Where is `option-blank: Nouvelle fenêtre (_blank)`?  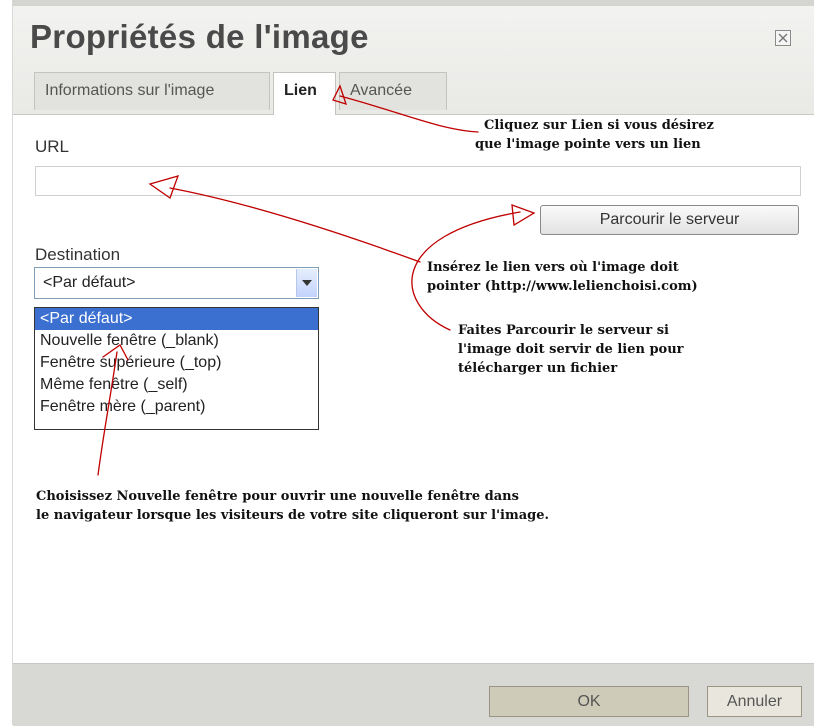
option-blank: Nouvelle fenêtre (_blank) is located at coordinates (176, 341).